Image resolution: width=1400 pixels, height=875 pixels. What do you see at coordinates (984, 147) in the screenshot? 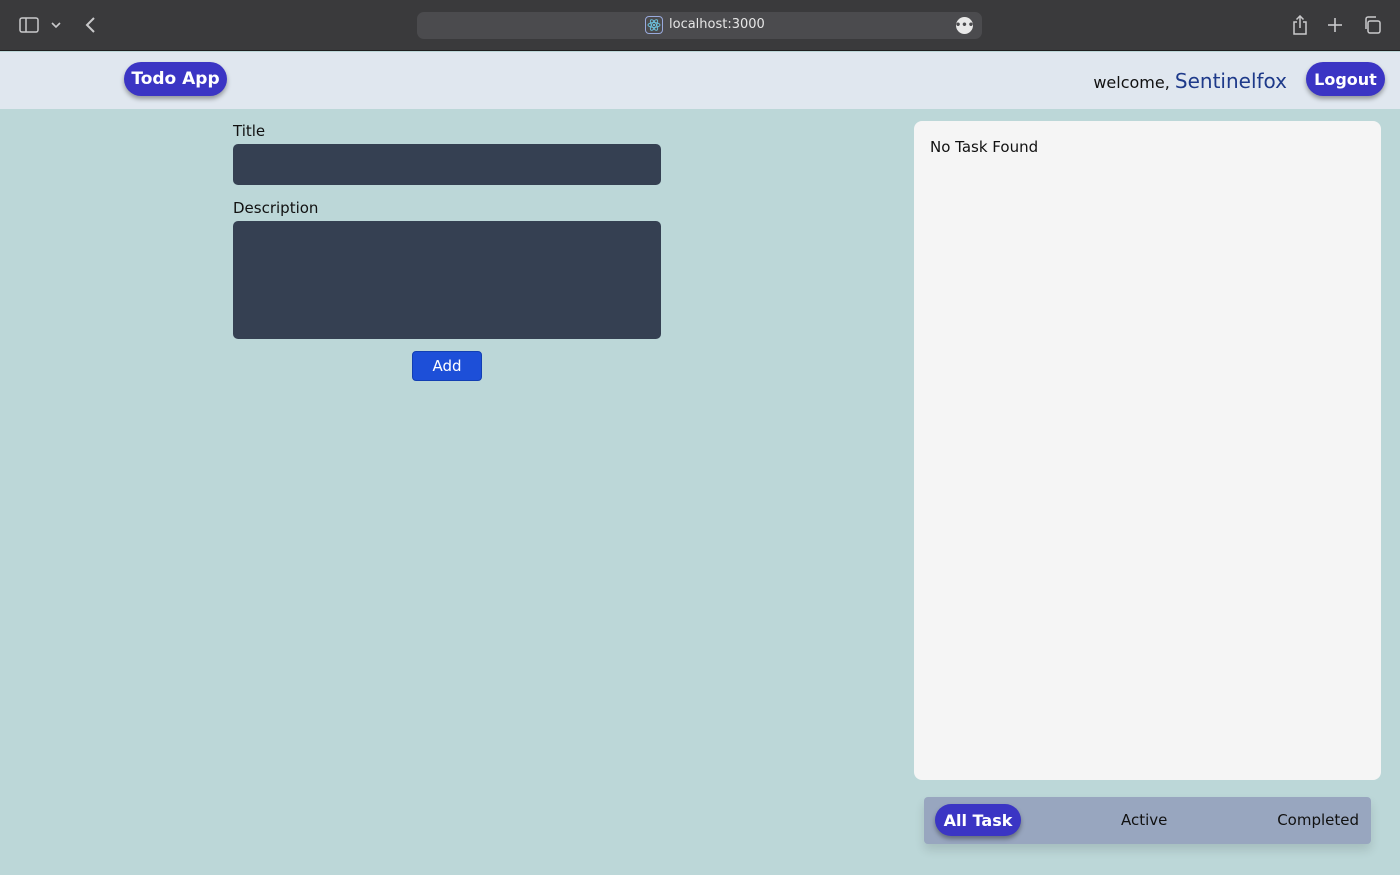
I see `empty-state-message: No Task Found` at bounding box center [984, 147].